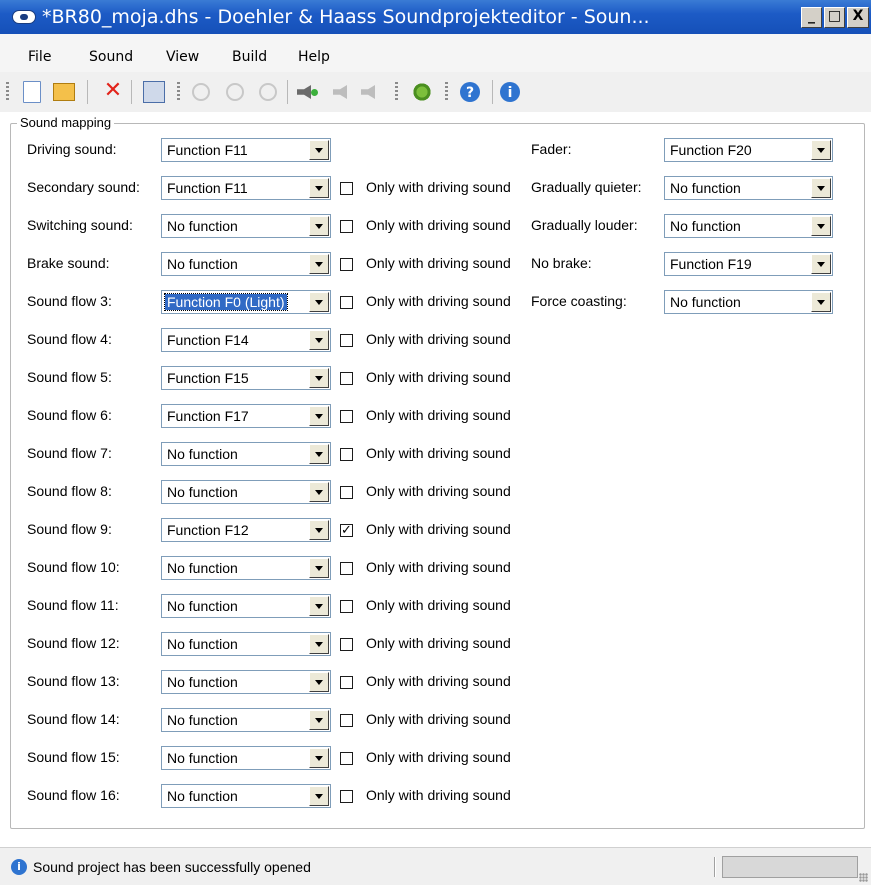 The height and width of the screenshot is (885, 871). What do you see at coordinates (64, 92) in the screenshot?
I see `open-icon` at bounding box center [64, 92].